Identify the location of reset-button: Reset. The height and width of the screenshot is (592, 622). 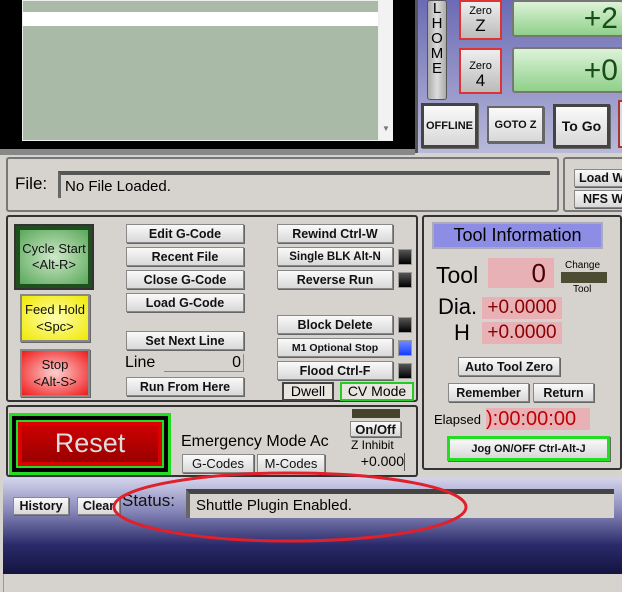
(90, 444).